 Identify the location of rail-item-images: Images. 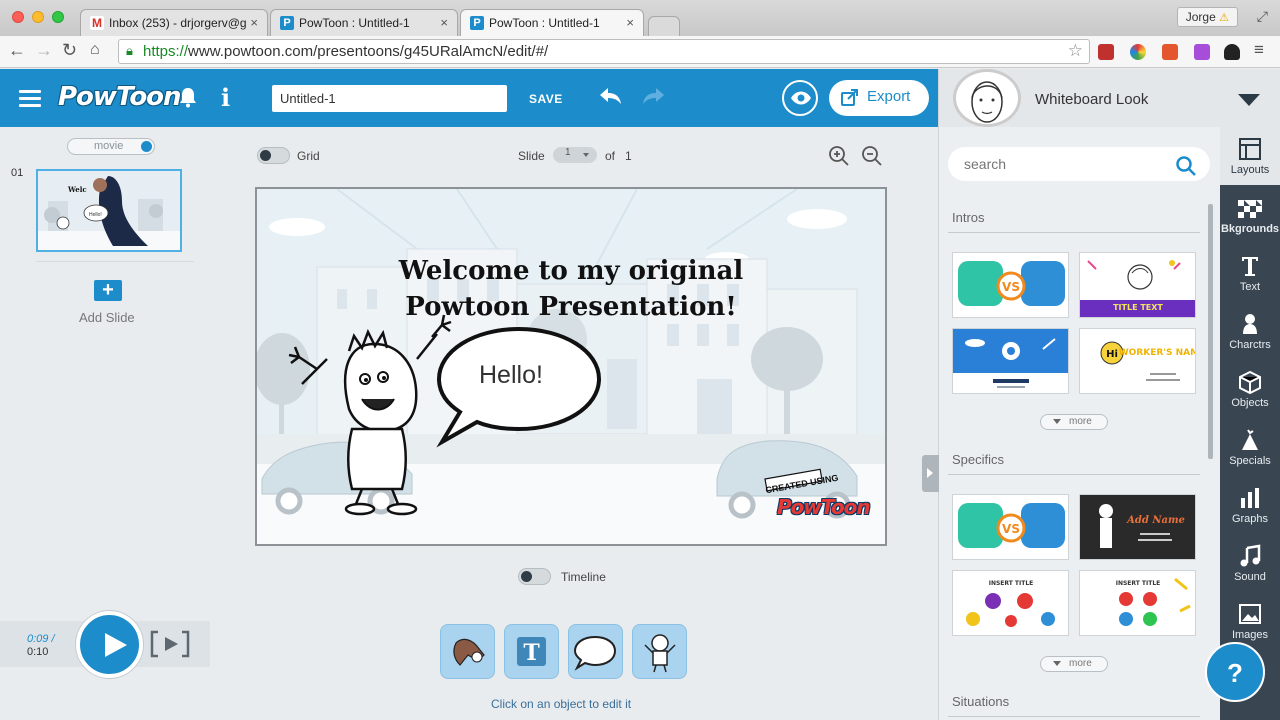
(1250, 621).